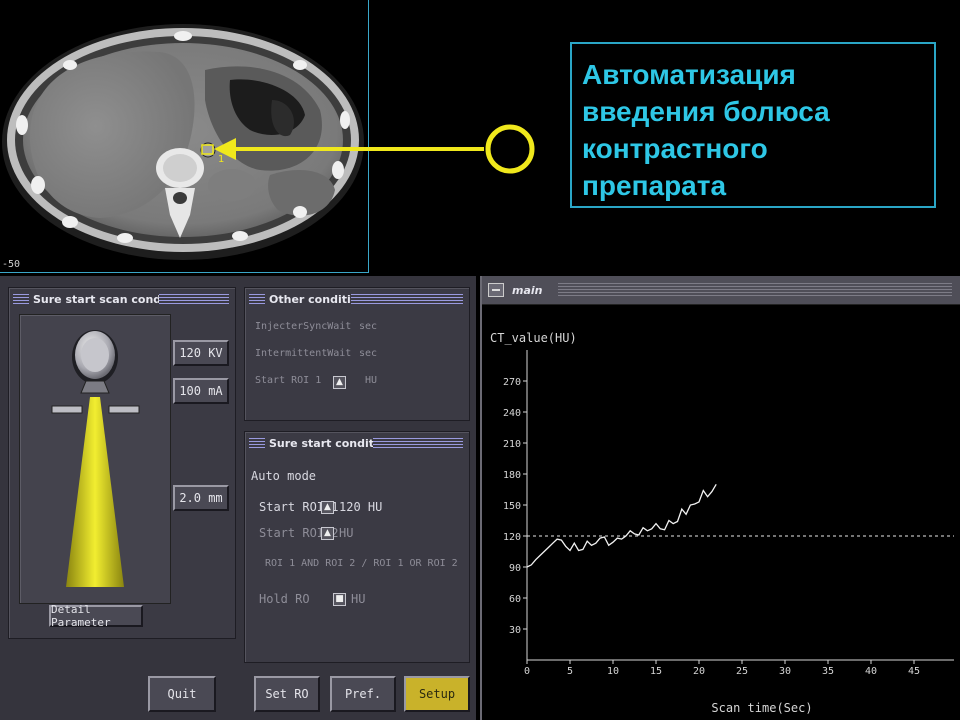  Describe the element at coordinates (613, 671) in the screenshot. I see `x-tick-label: 10` at that location.